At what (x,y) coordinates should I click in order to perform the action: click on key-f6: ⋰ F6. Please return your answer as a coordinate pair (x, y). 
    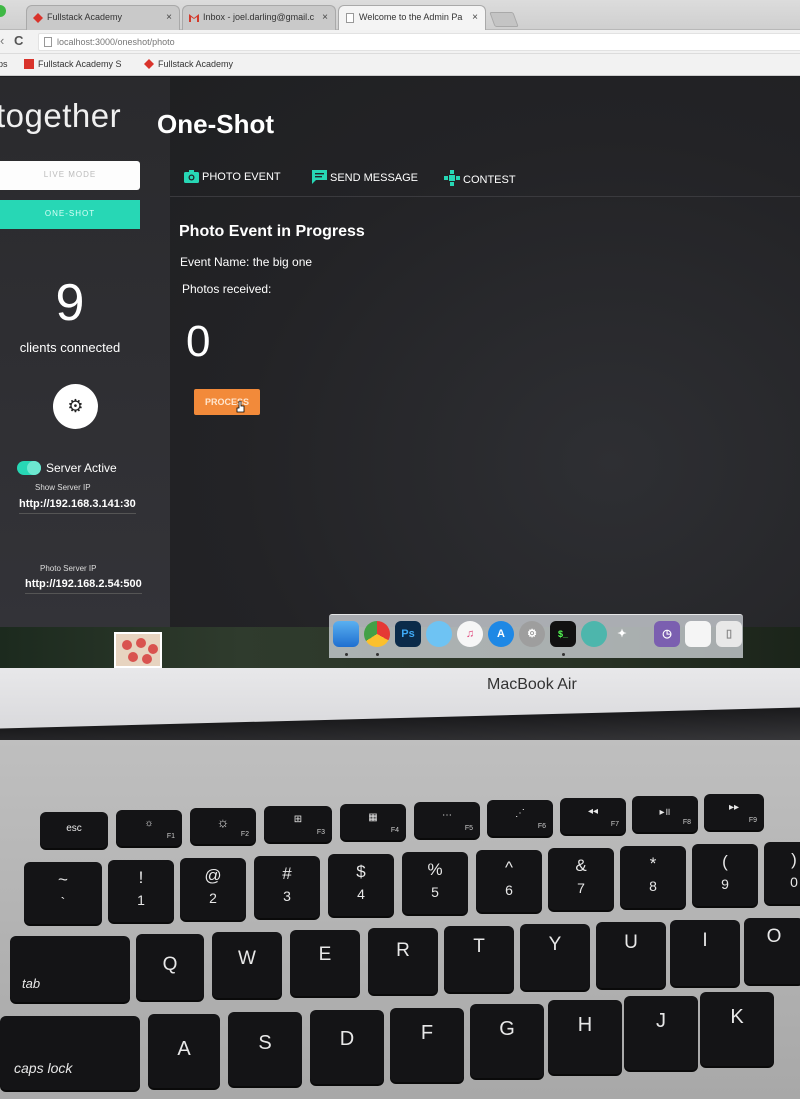
    Looking at the image, I should click on (520, 818).